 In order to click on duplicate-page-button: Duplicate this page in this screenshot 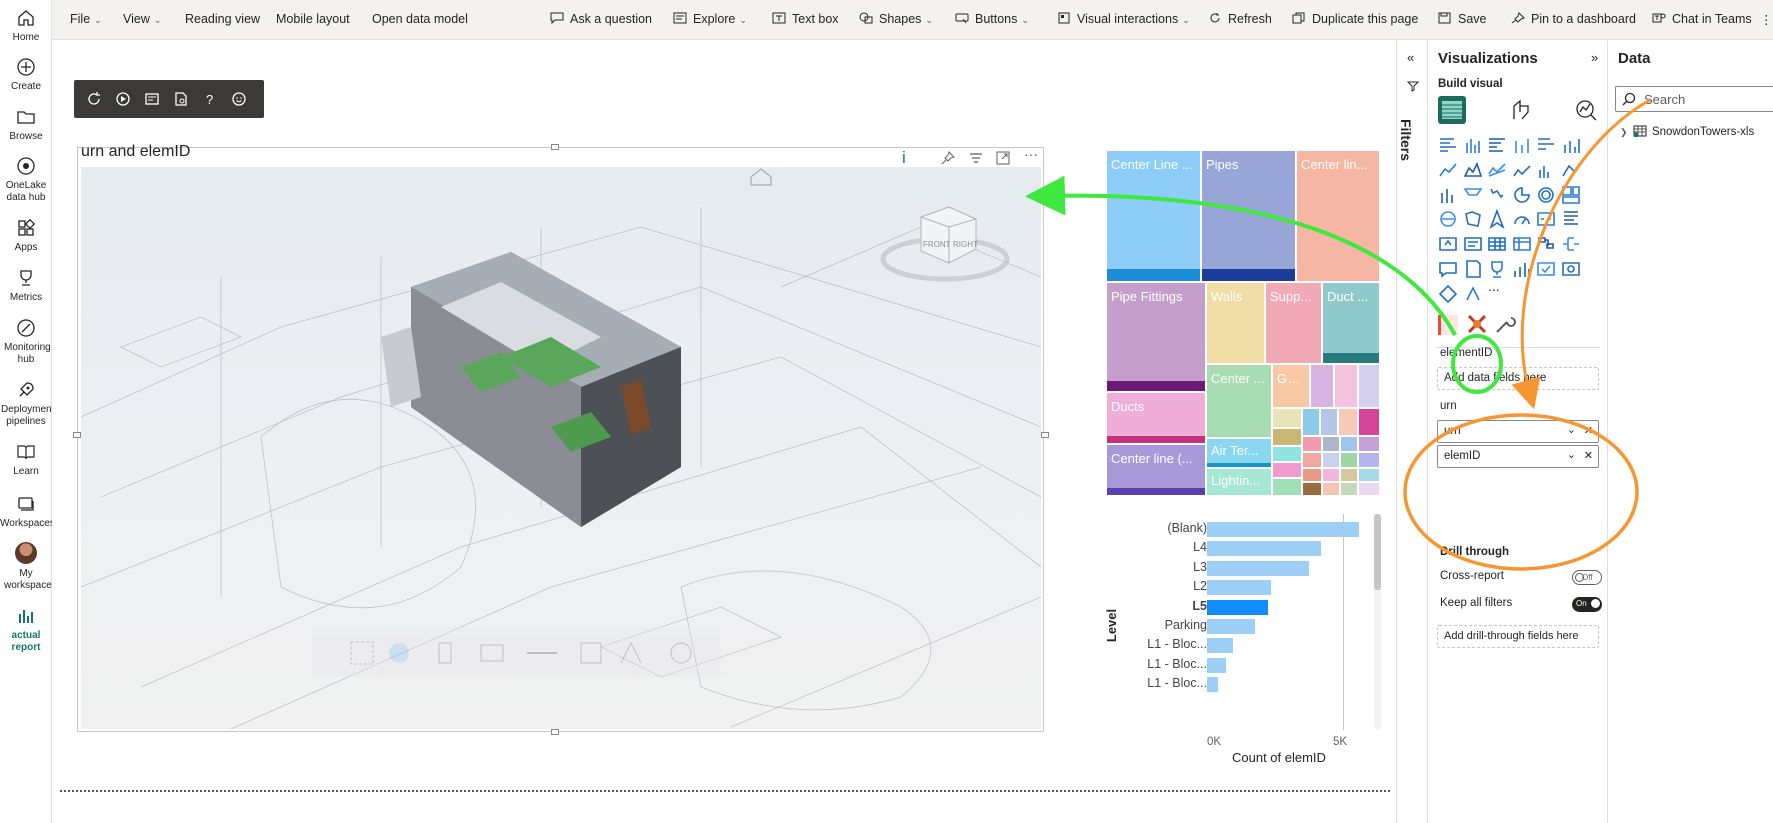, I will do `click(1355, 19)`.